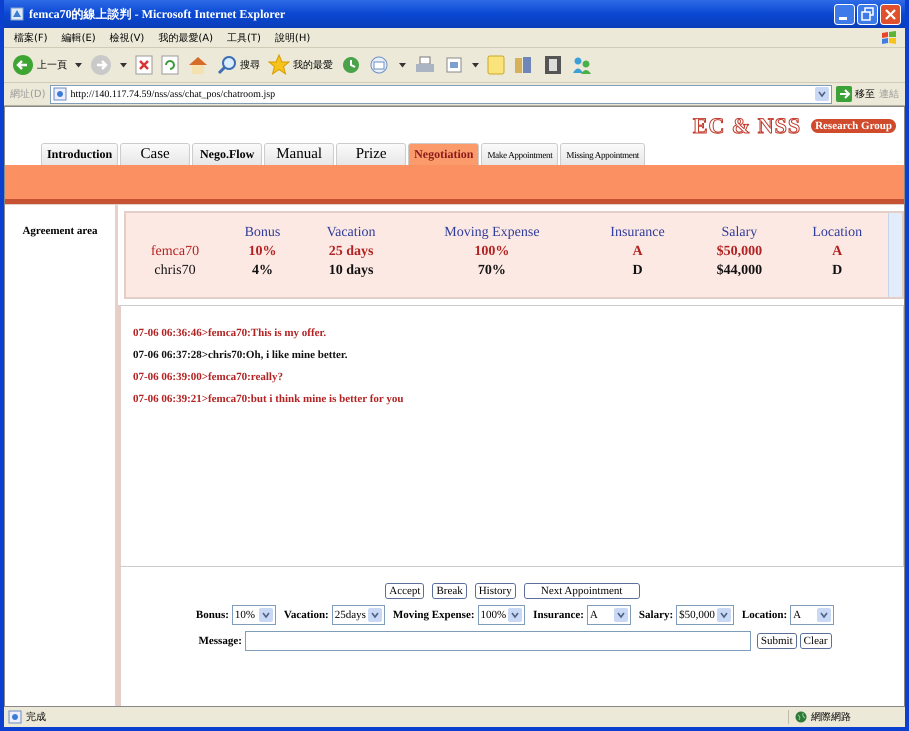 This screenshot has height=731, width=909. Describe the element at coordinates (441, 94) in the screenshot. I see `address-field: http://140.117.74.59/nss/ass/chat_pos/chatroom.jsp` at that location.